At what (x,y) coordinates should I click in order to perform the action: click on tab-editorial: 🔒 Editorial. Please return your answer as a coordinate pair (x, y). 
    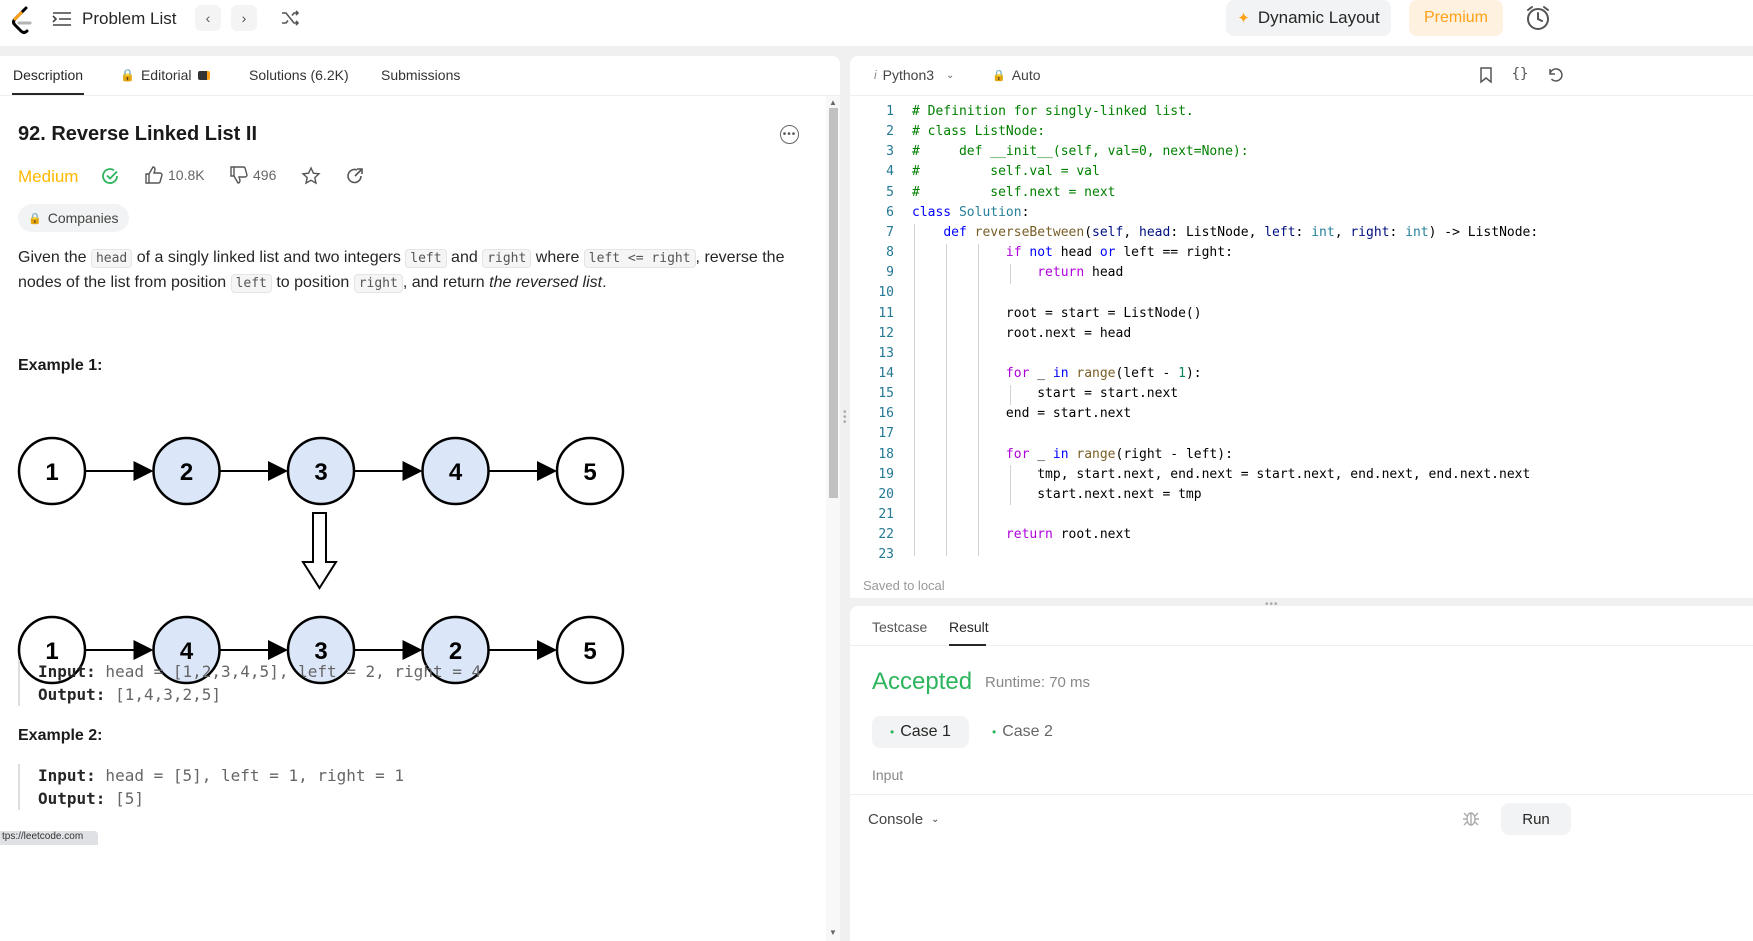
    Looking at the image, I should click on (165, 75).